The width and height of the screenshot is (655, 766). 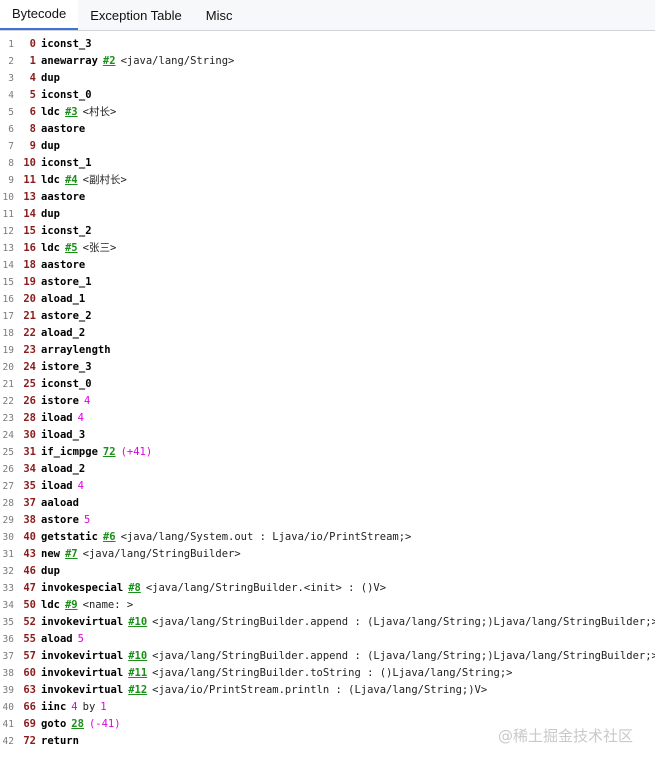 What do you see at coordinates (53, 197) in the screenshot?
I see `instruction: 13 aastore` at bounding box center [53, 197].